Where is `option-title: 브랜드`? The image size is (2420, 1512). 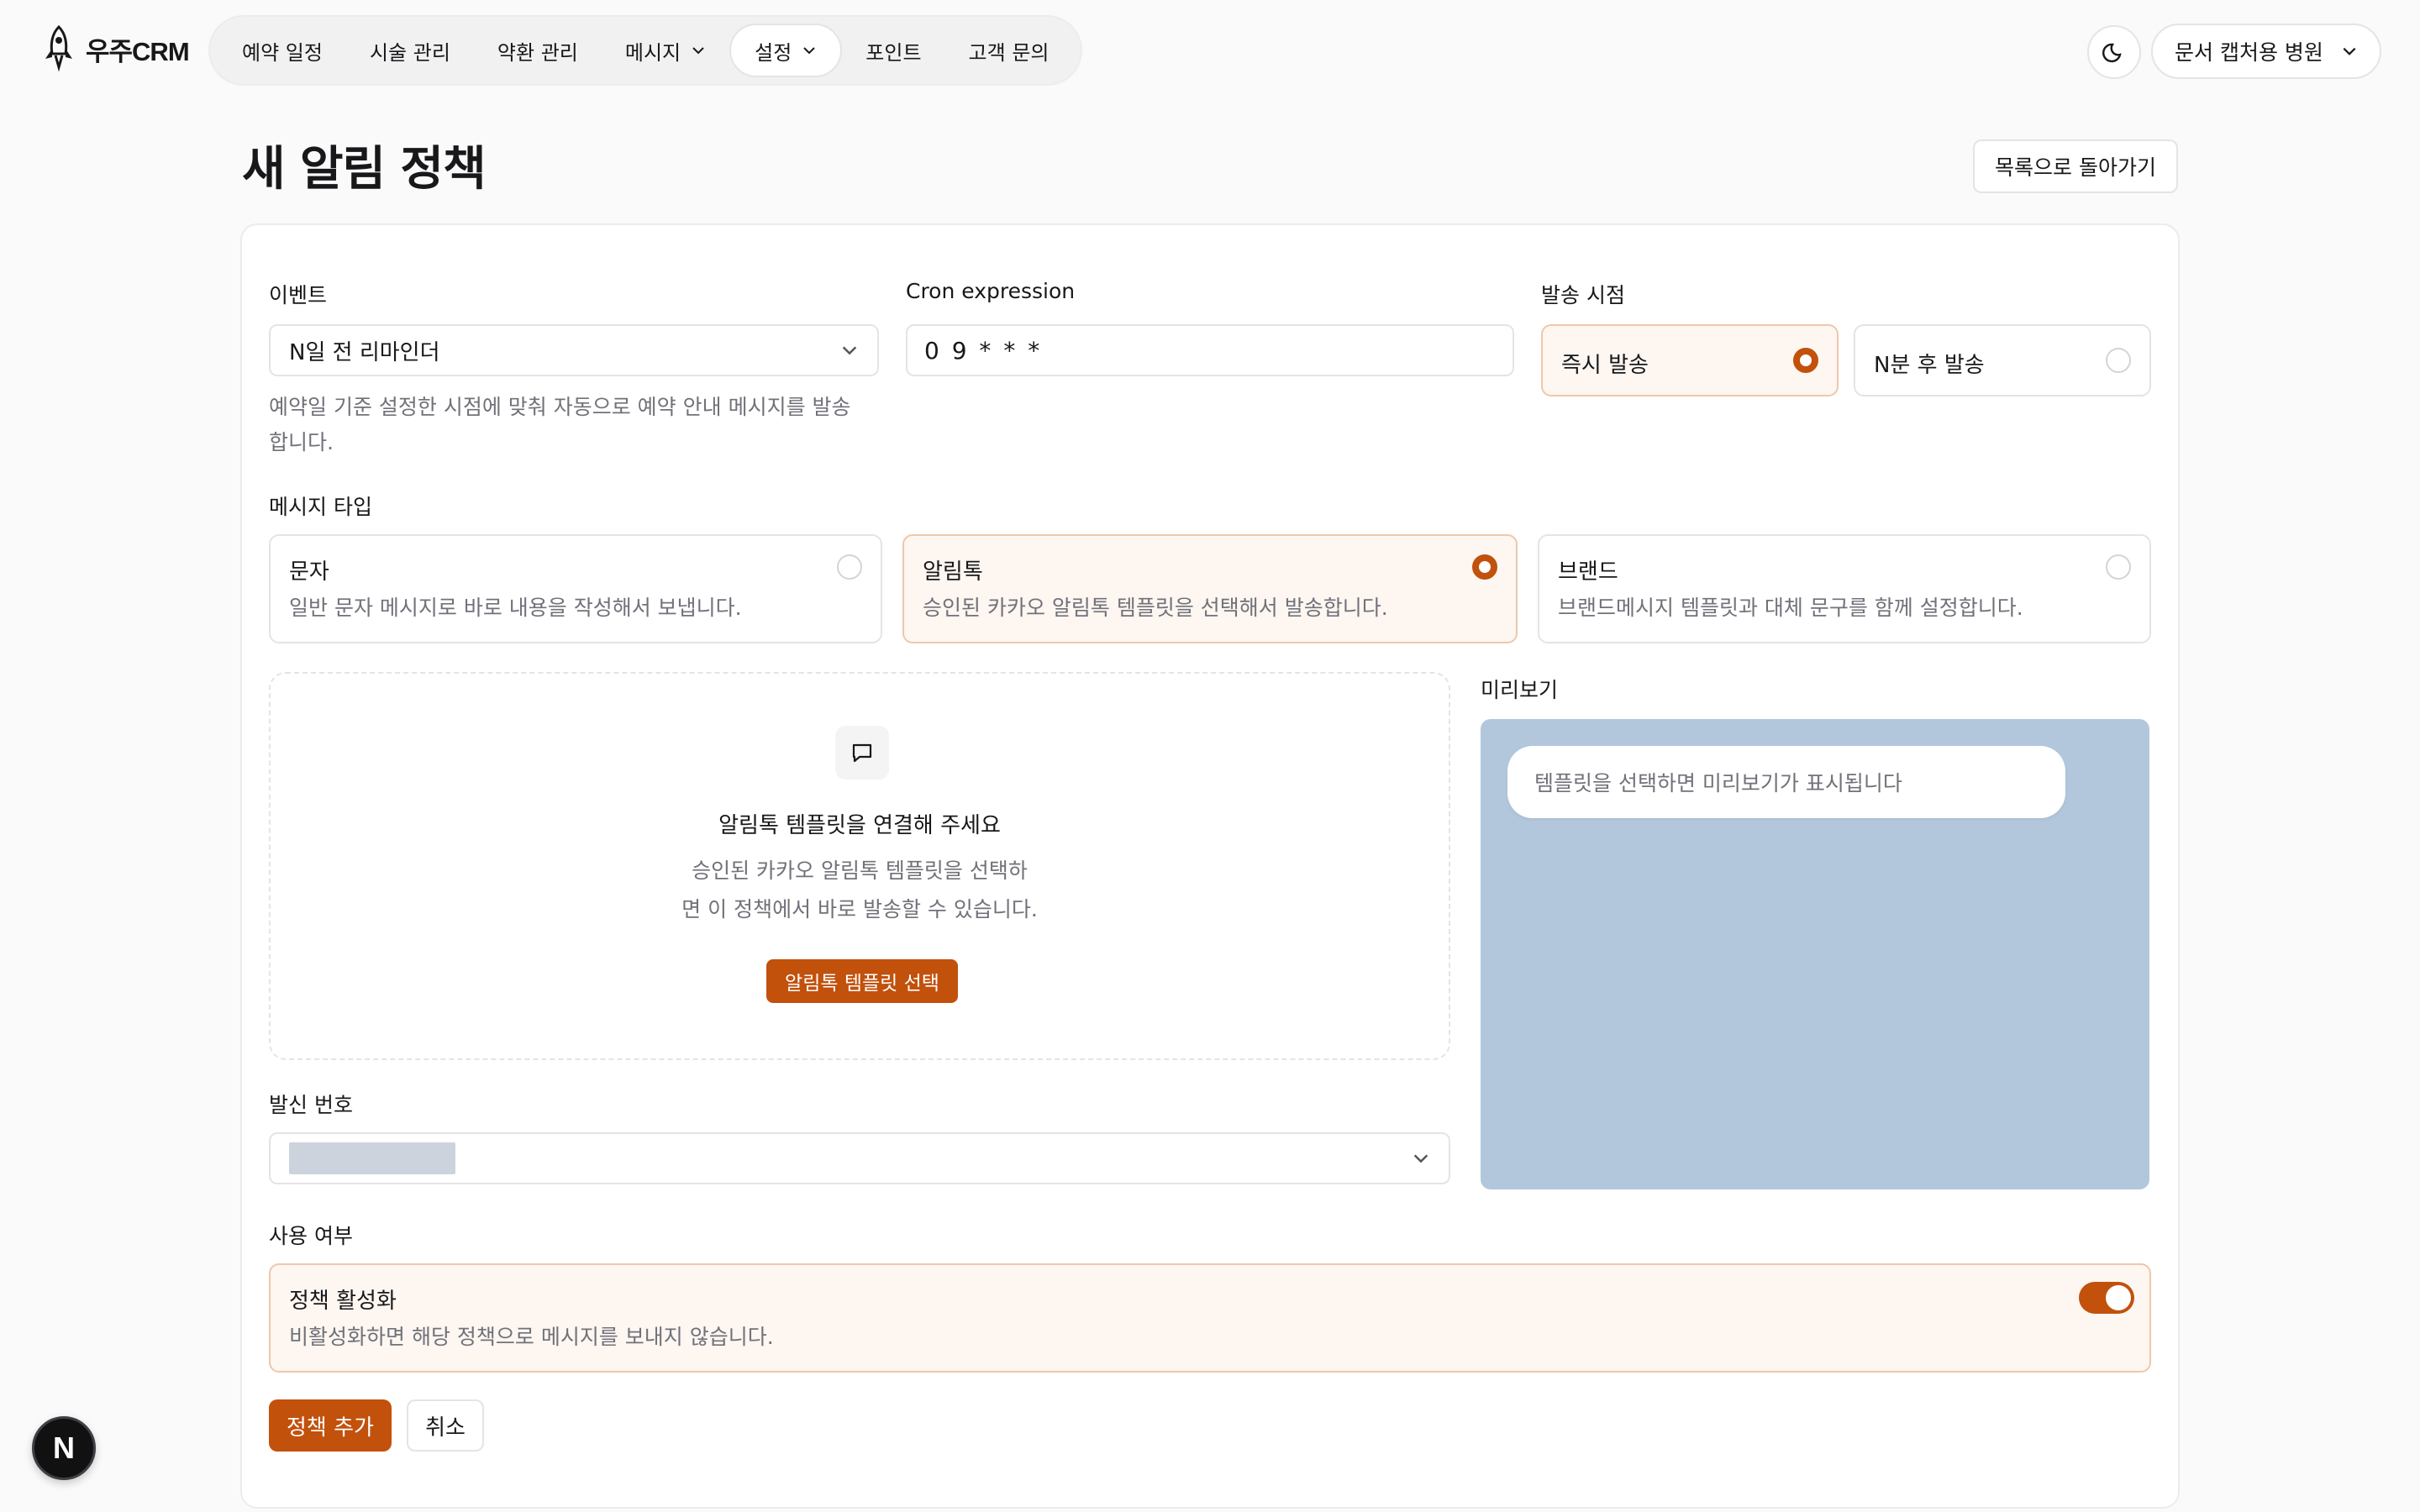
option-title: 브랜드 is located at coordinates (1588, 572).